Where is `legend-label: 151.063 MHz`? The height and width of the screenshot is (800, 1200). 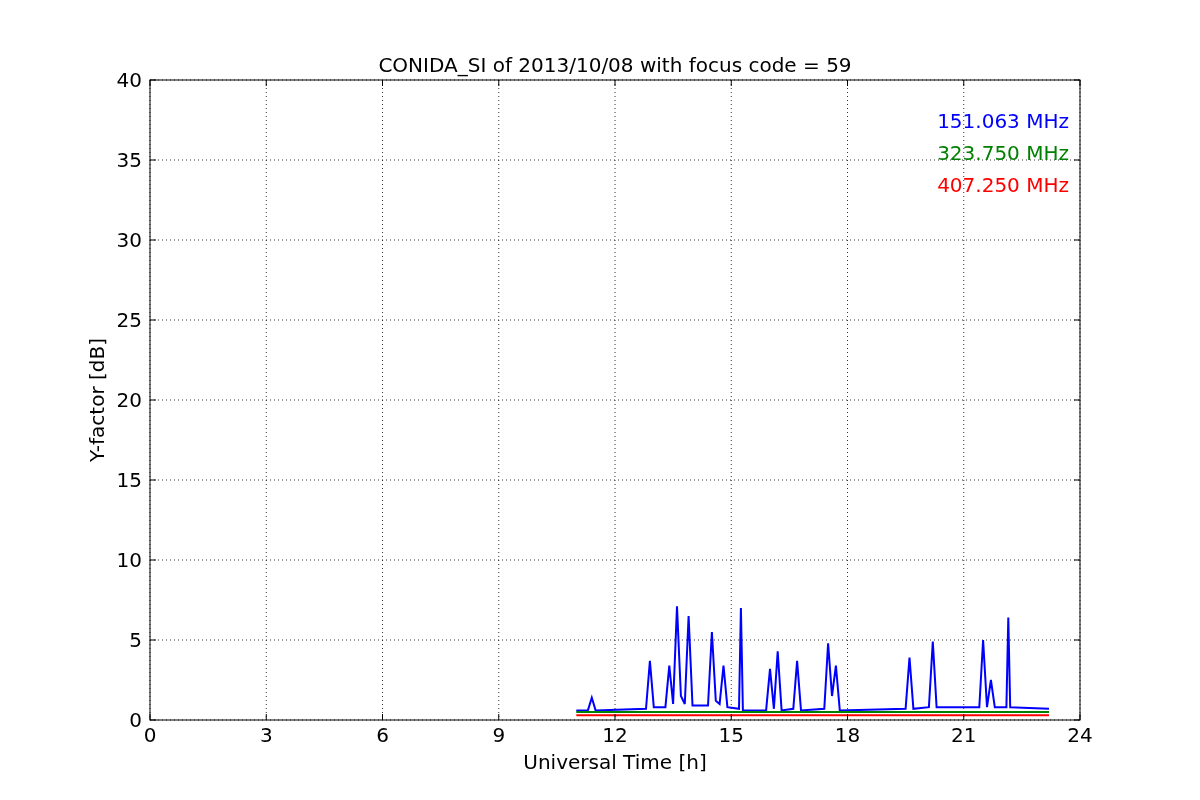
legend-label: 151.063 MHz is located at coordinates (1003, 121).